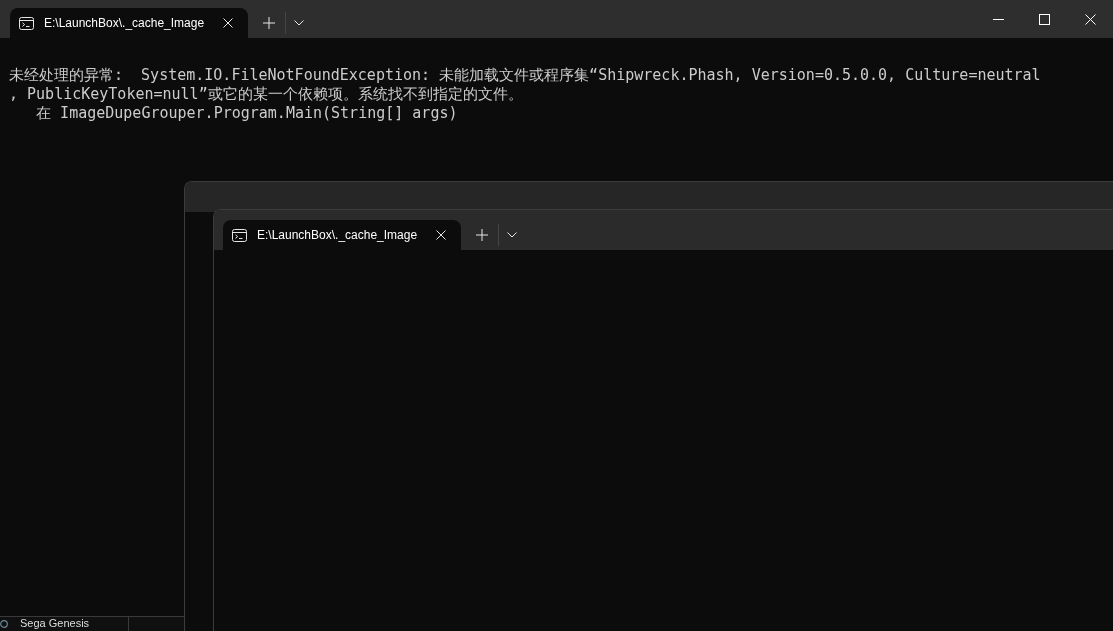 This screenshot has width=1113, height=631. Describe the element at coordinates (246, 113) in the screenshot. I see `terminal-line: 在 ImageDupeGrouper.Program.Main(String[] args)` at that location.